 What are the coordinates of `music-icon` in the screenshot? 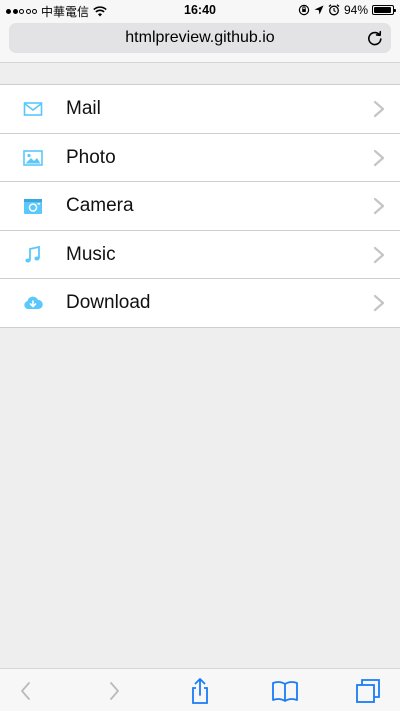 It's located at (33, 255).